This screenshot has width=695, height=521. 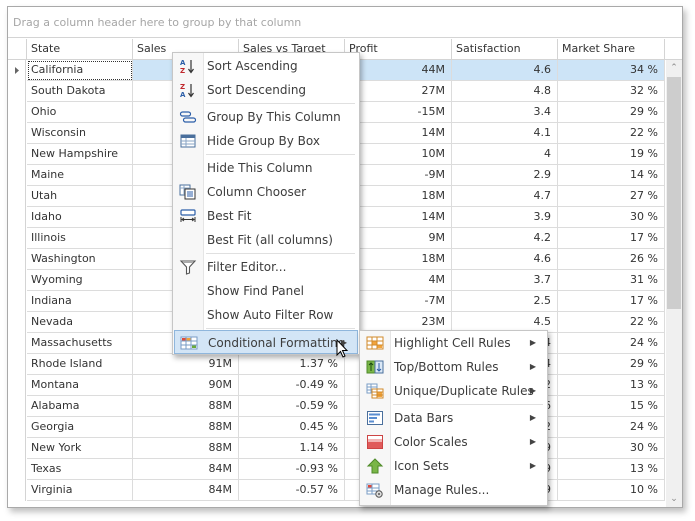 I want to click on cell-state: Texas, so click(x=80, y=469).